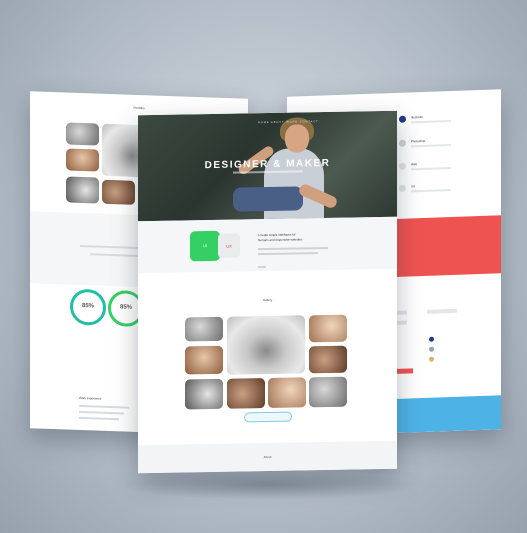 This screenshot has width=527, height=533. I want to click on gallery-grid, so click(267, 362).